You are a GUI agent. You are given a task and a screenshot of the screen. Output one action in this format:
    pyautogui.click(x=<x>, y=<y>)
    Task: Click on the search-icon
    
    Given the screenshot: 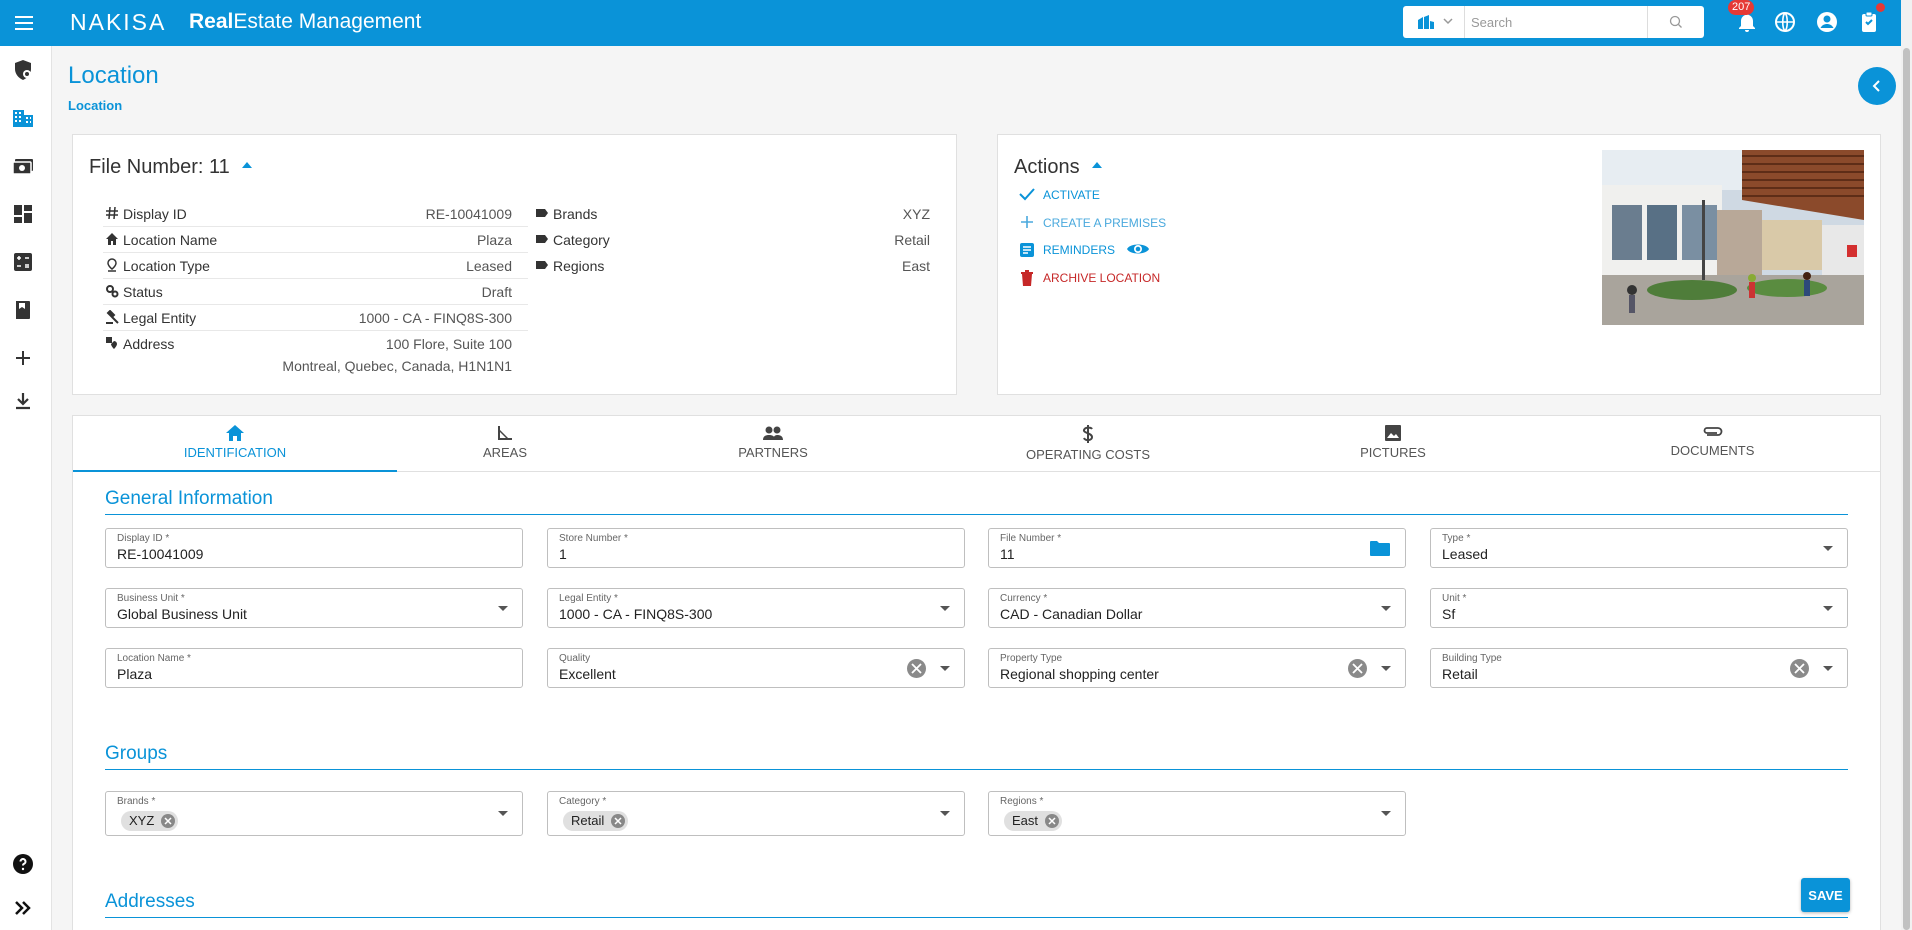 What is the action you would take?
    pyautogui.click(x=1675, y=21)
    